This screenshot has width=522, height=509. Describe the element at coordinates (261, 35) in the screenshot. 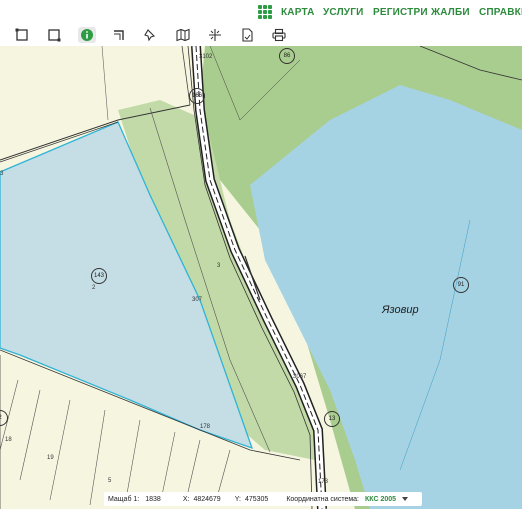

I see `map-toolbar` at that location.